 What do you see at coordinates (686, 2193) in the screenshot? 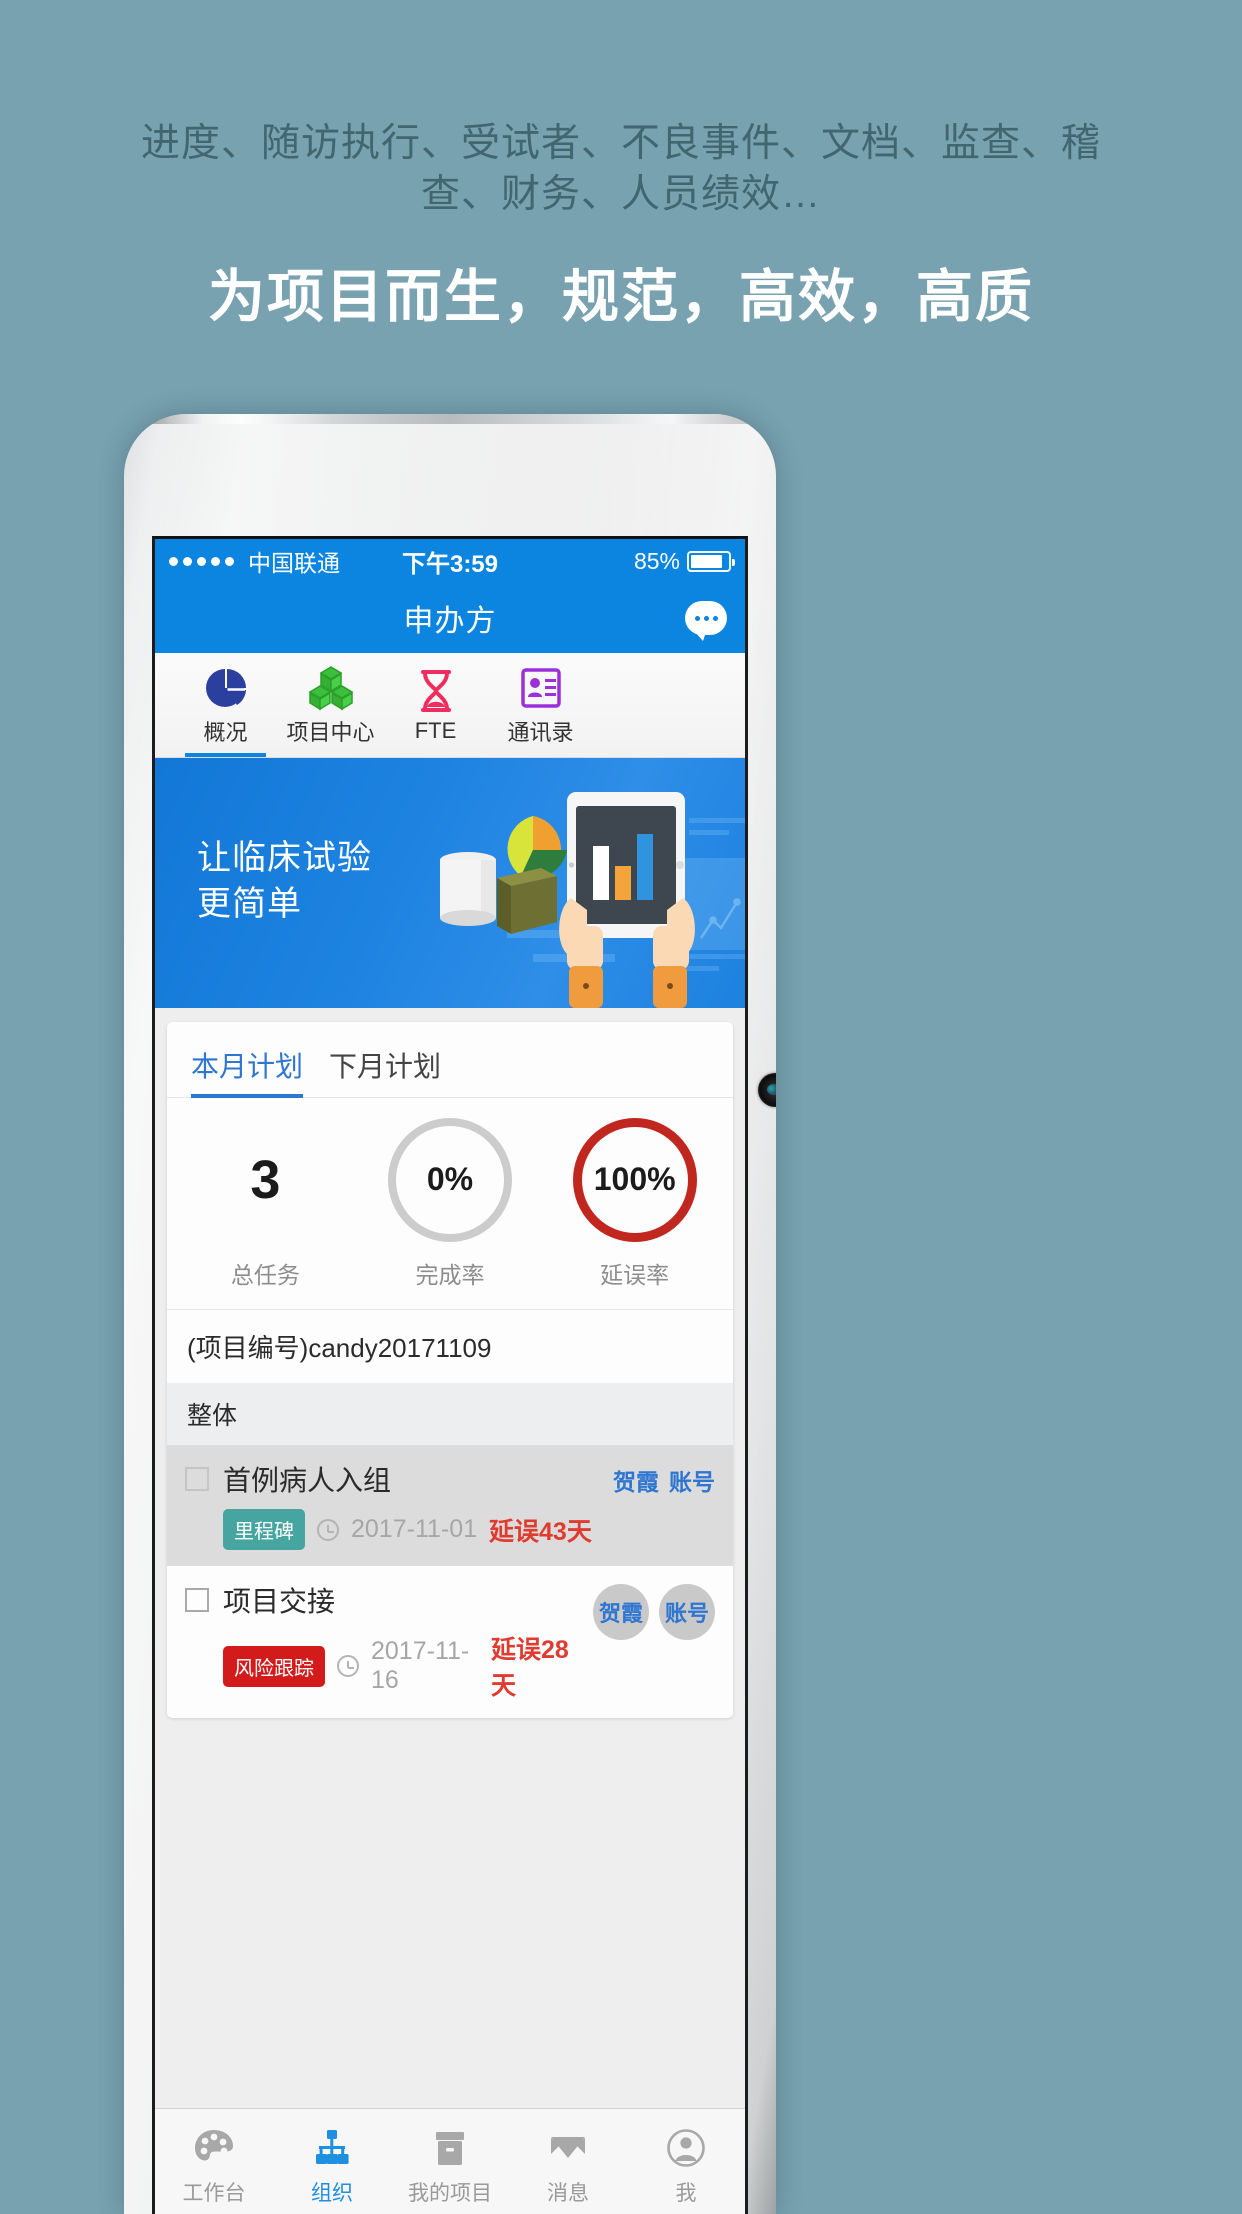
I see `tab-profile-label: 我` at bounding box center [686, 2193].